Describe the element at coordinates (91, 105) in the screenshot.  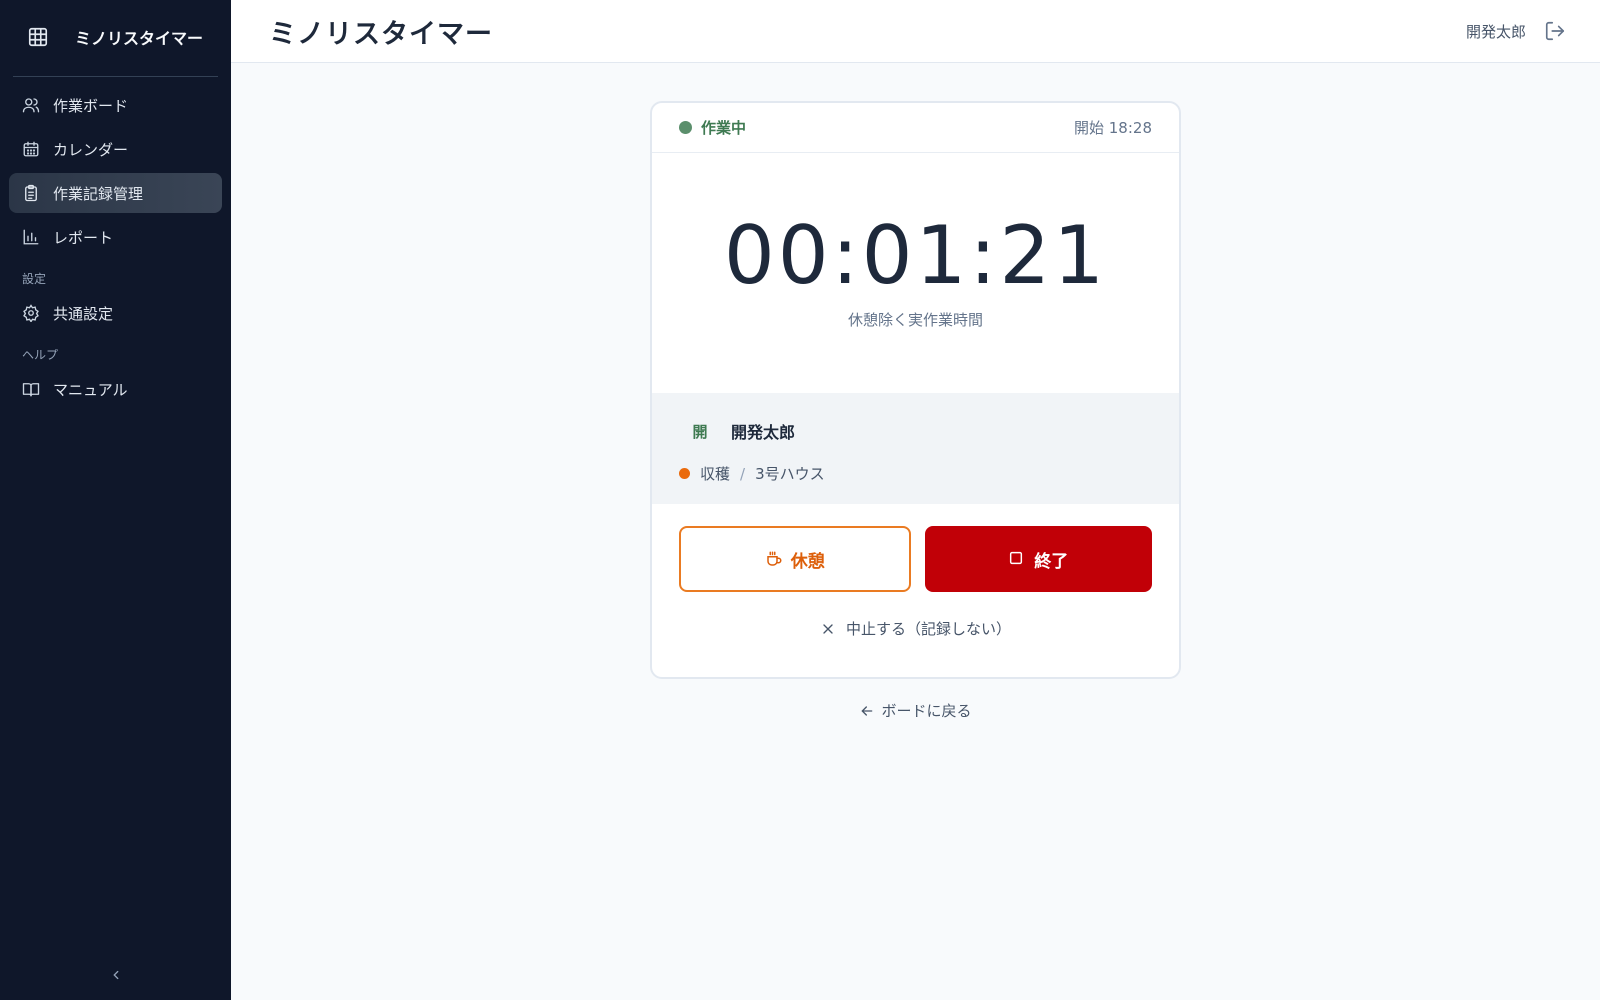
I see `sidebar-item-label: 作業ボード` at that location.